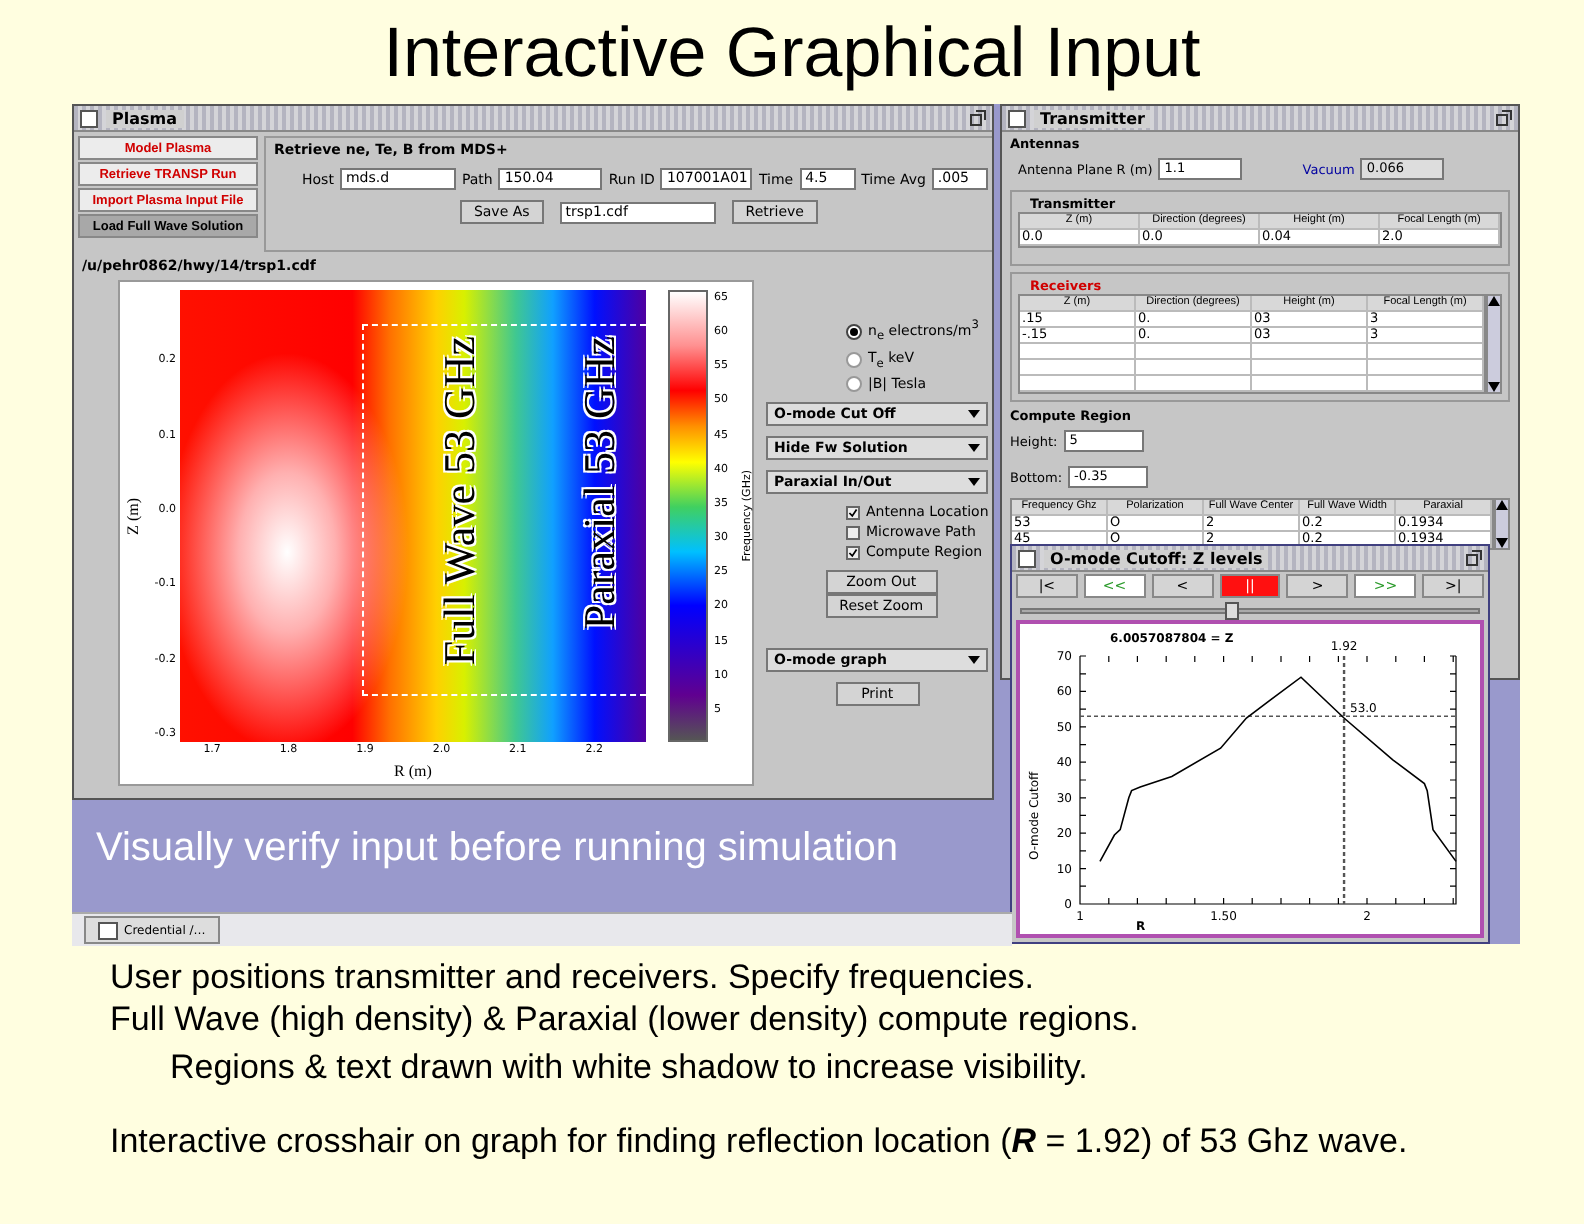  Describe the element at coordinates (132, 516) in the screenshot. I see `axis-label: Z (m)` at that location.